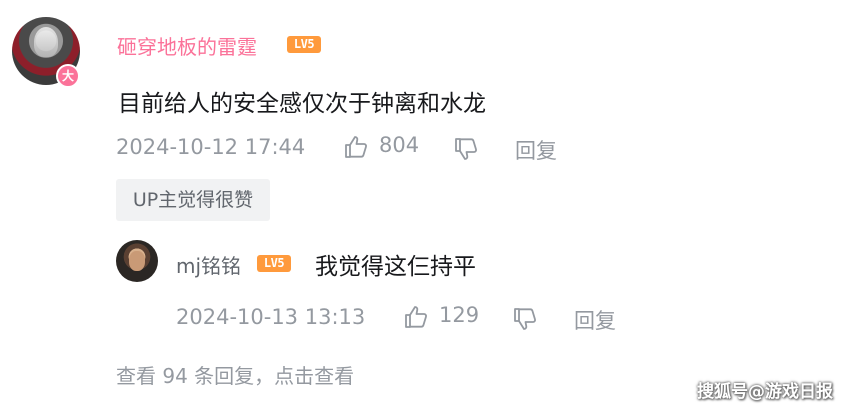 The image size is (855, 407). Describe the element at coordinates (765, 392) in the screenshot. I see `watermark: 搜狐号@游戏日报` at that location.